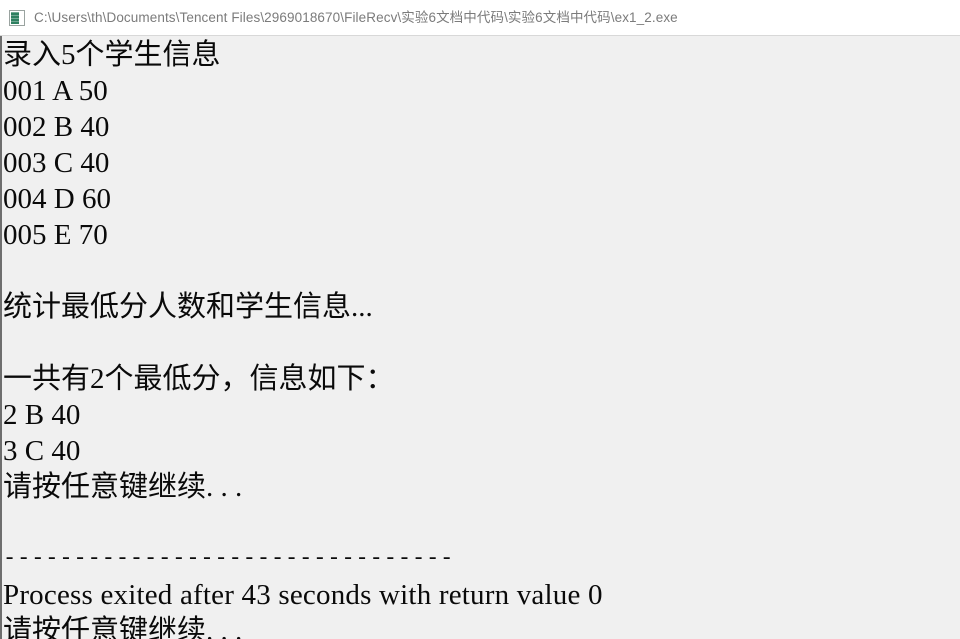  What do you see at coordinates (42, 451) in the screenshot?
I see `console-line-lowest-row-2: 3 C 40` at bounding box center [42, 451].